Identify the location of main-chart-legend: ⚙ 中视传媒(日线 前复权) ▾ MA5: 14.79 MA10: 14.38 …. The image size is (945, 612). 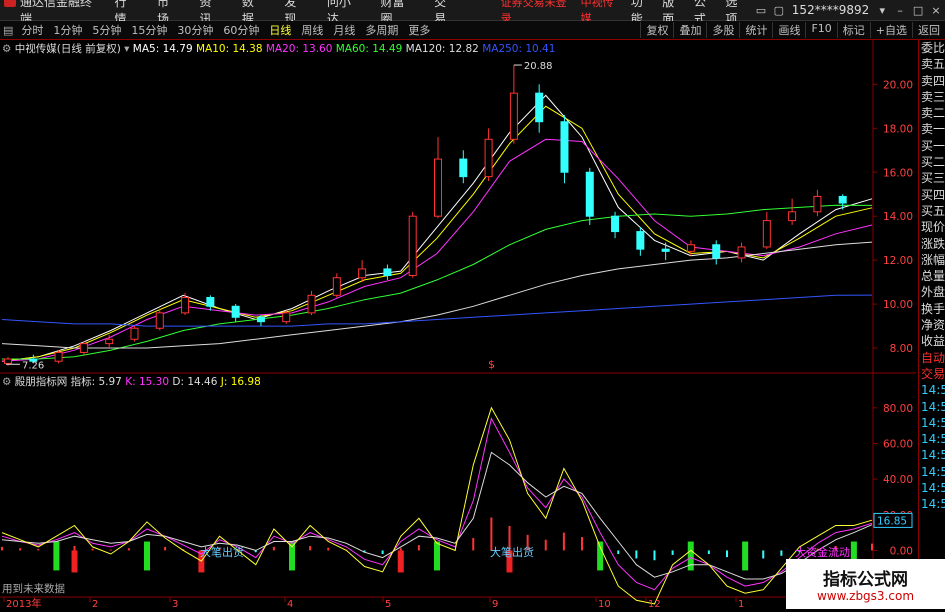
(278, 48).